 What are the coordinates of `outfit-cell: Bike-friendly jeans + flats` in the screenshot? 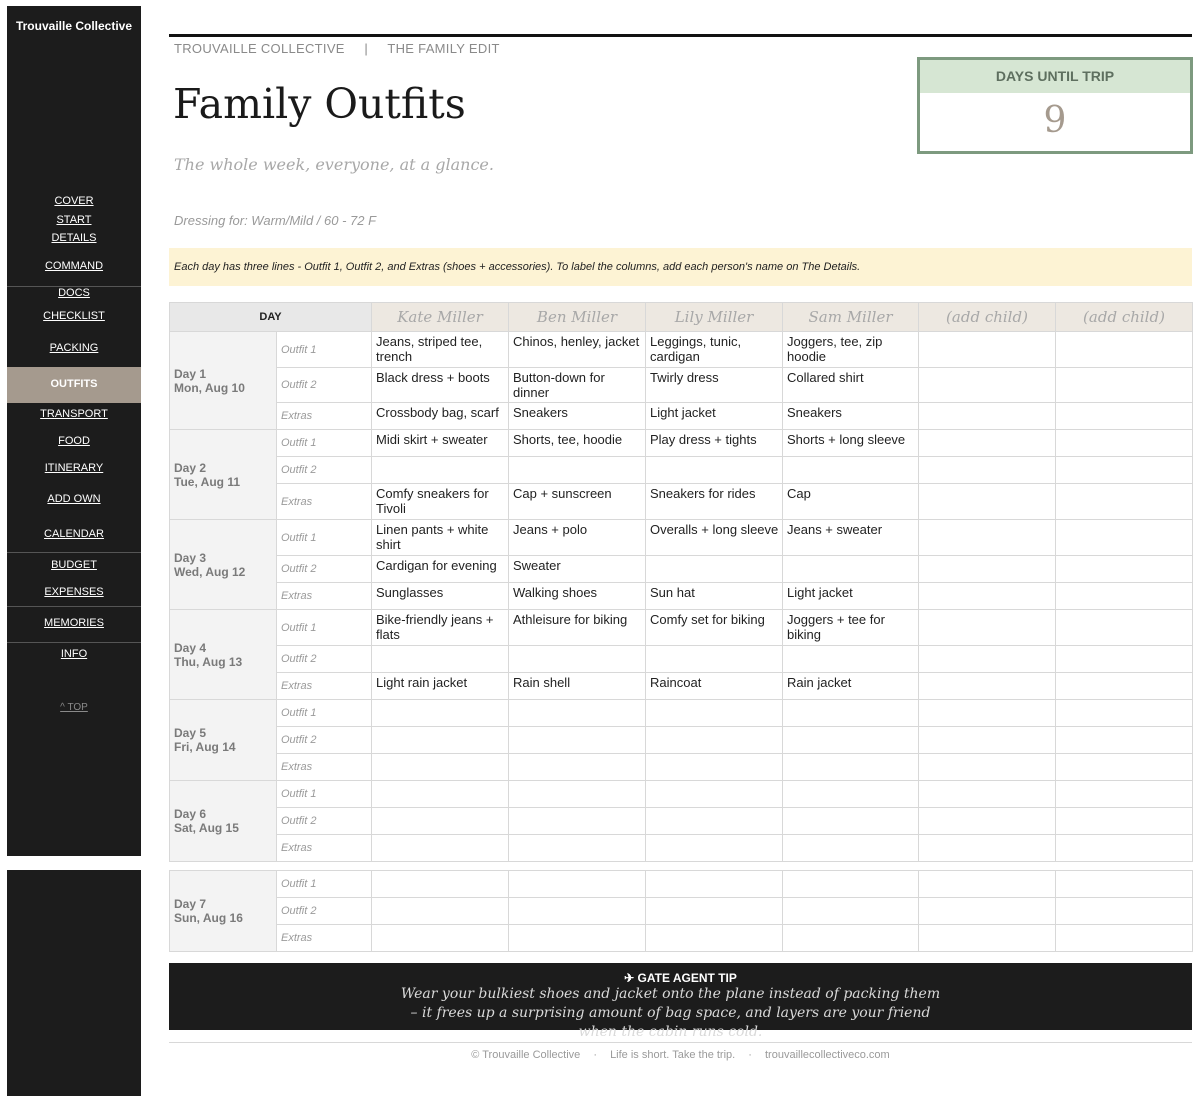 It's located at (440, 627).